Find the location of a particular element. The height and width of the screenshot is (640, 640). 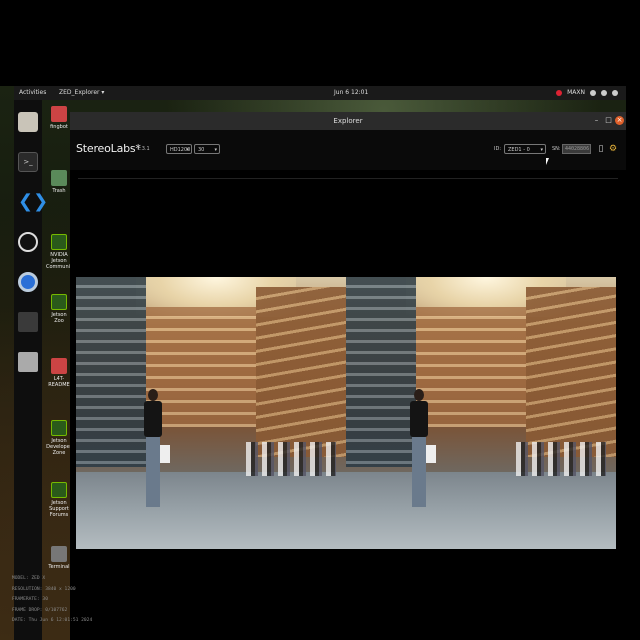

desktop-icon: Terminal is located at coordinates (59, 558).